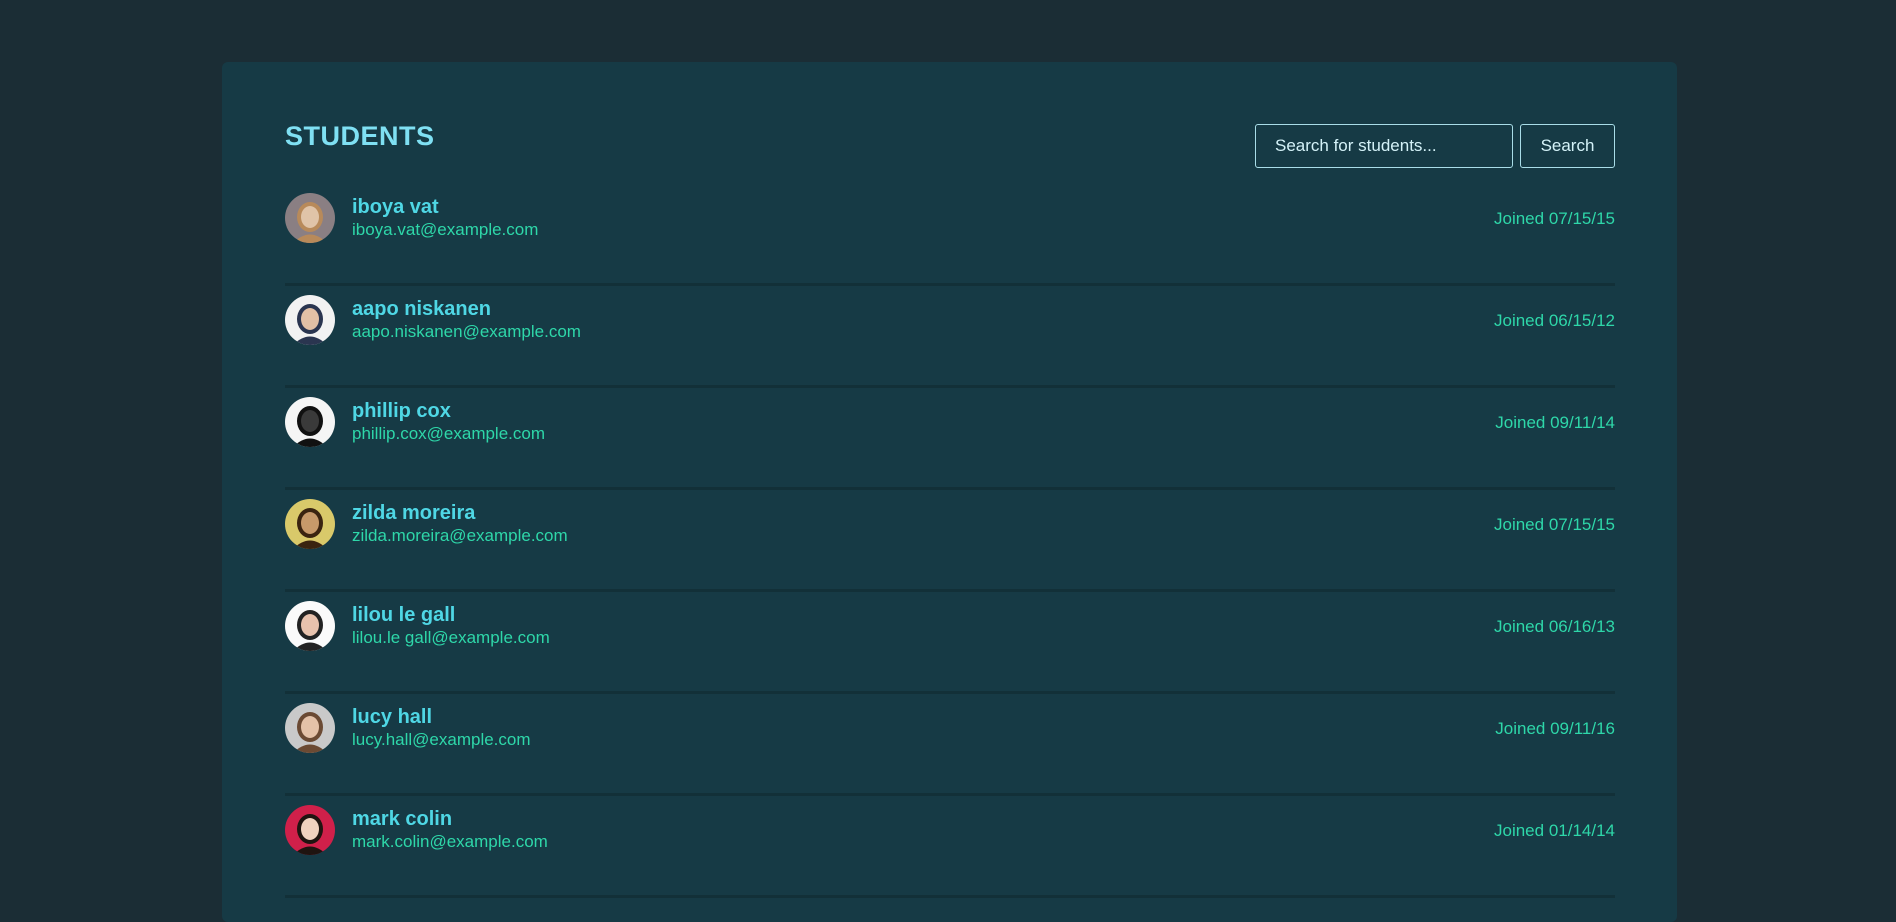  Describe the element at coordinates (1554, 626) in the screenshot. I see `join-date: Joined 06/16/13` at that location.